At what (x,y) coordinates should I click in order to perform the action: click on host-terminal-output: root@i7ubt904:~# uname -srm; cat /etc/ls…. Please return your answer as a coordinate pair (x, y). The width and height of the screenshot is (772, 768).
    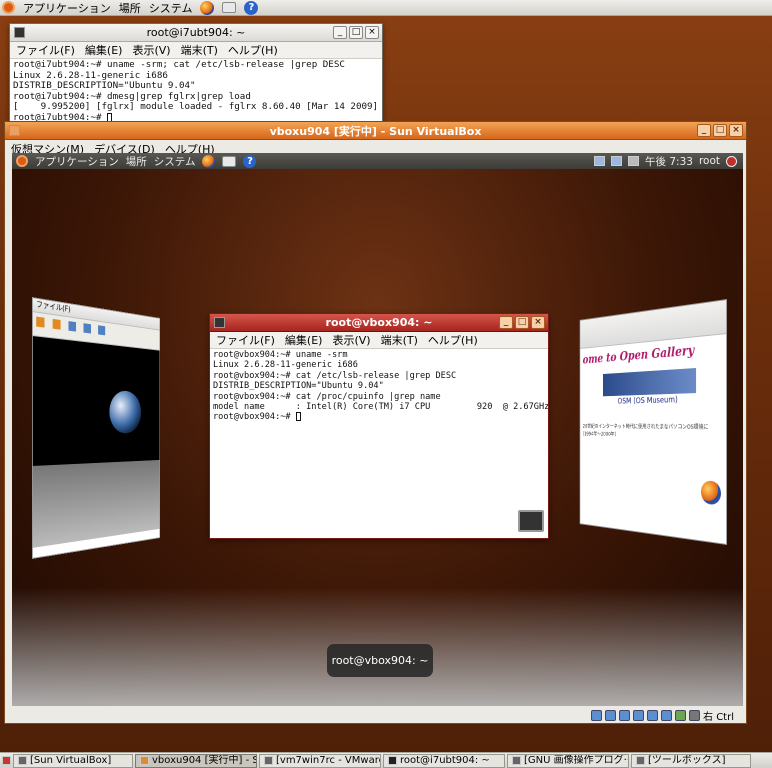
    Looking at the image, I should click on (196, 90).